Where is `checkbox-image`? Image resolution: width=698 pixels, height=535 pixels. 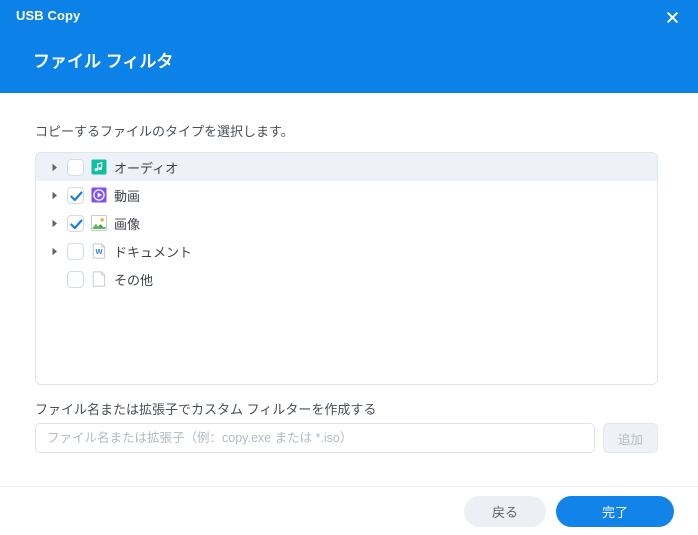 checkbox-image is located at coordinates (75, 223).